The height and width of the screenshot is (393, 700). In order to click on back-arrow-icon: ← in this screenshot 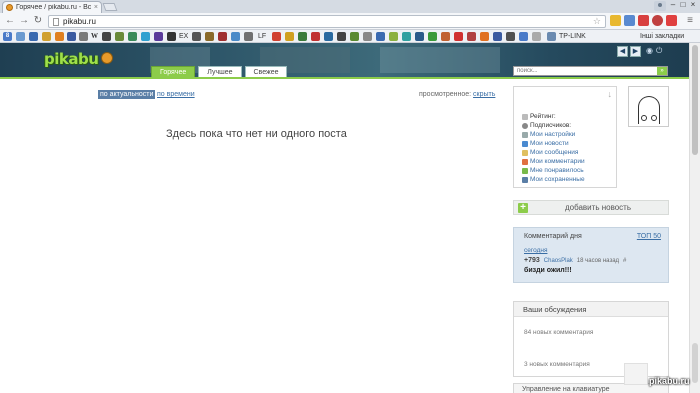, I will do `click(10, 21)`.